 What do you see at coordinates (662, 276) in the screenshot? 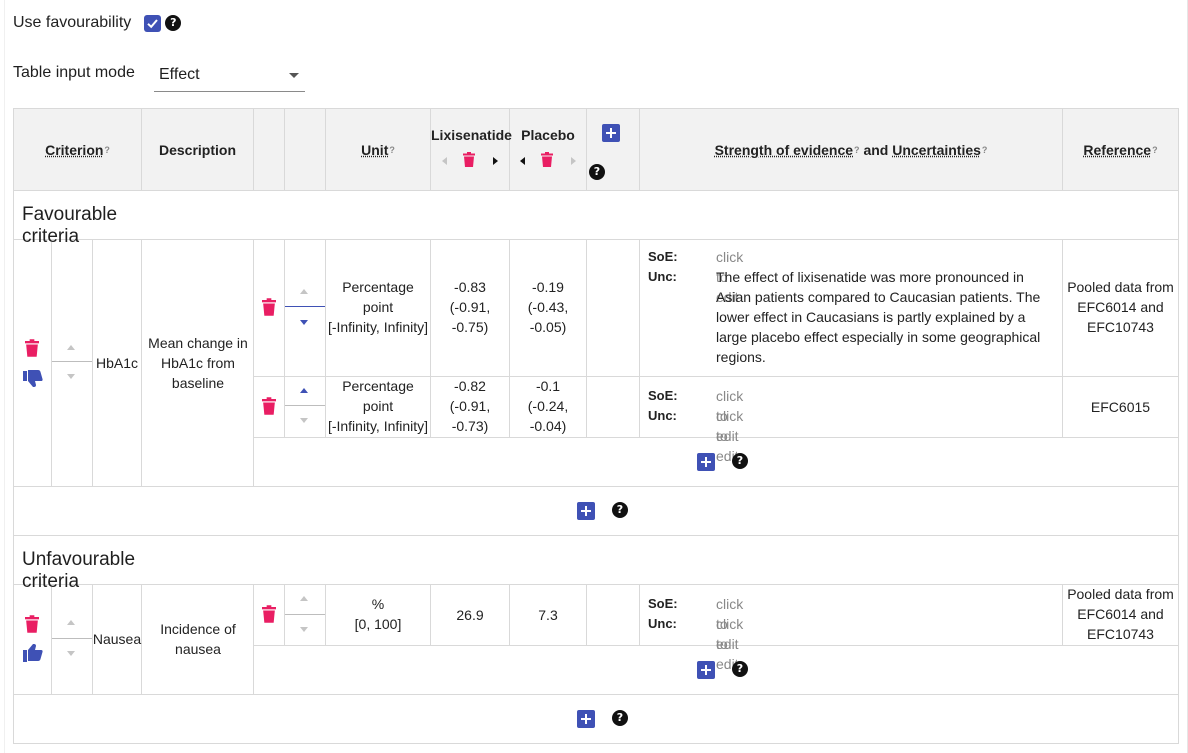
I see `unc-label: Unc:` at bounding box center [662, 276].